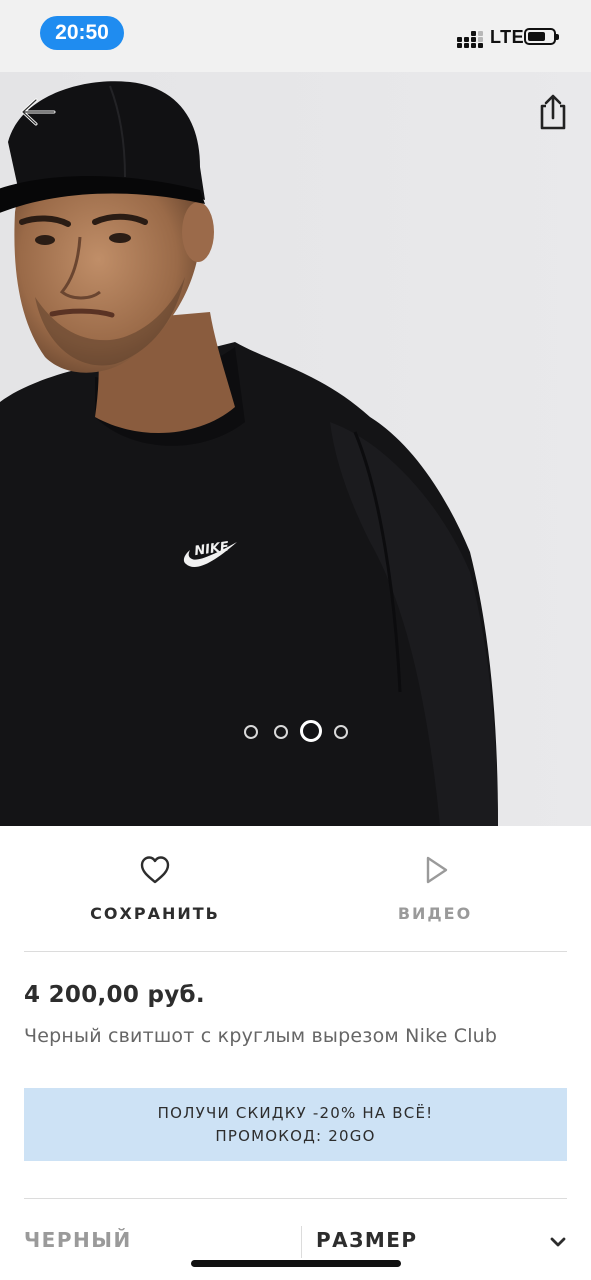 The width and height of the screenshot is (591, 1280). Describe the element at coordinates (295, 1240) in the screenshot. I see `variant-selectors: ЧЕРНЫЙ РАЗМЕР` at that location.